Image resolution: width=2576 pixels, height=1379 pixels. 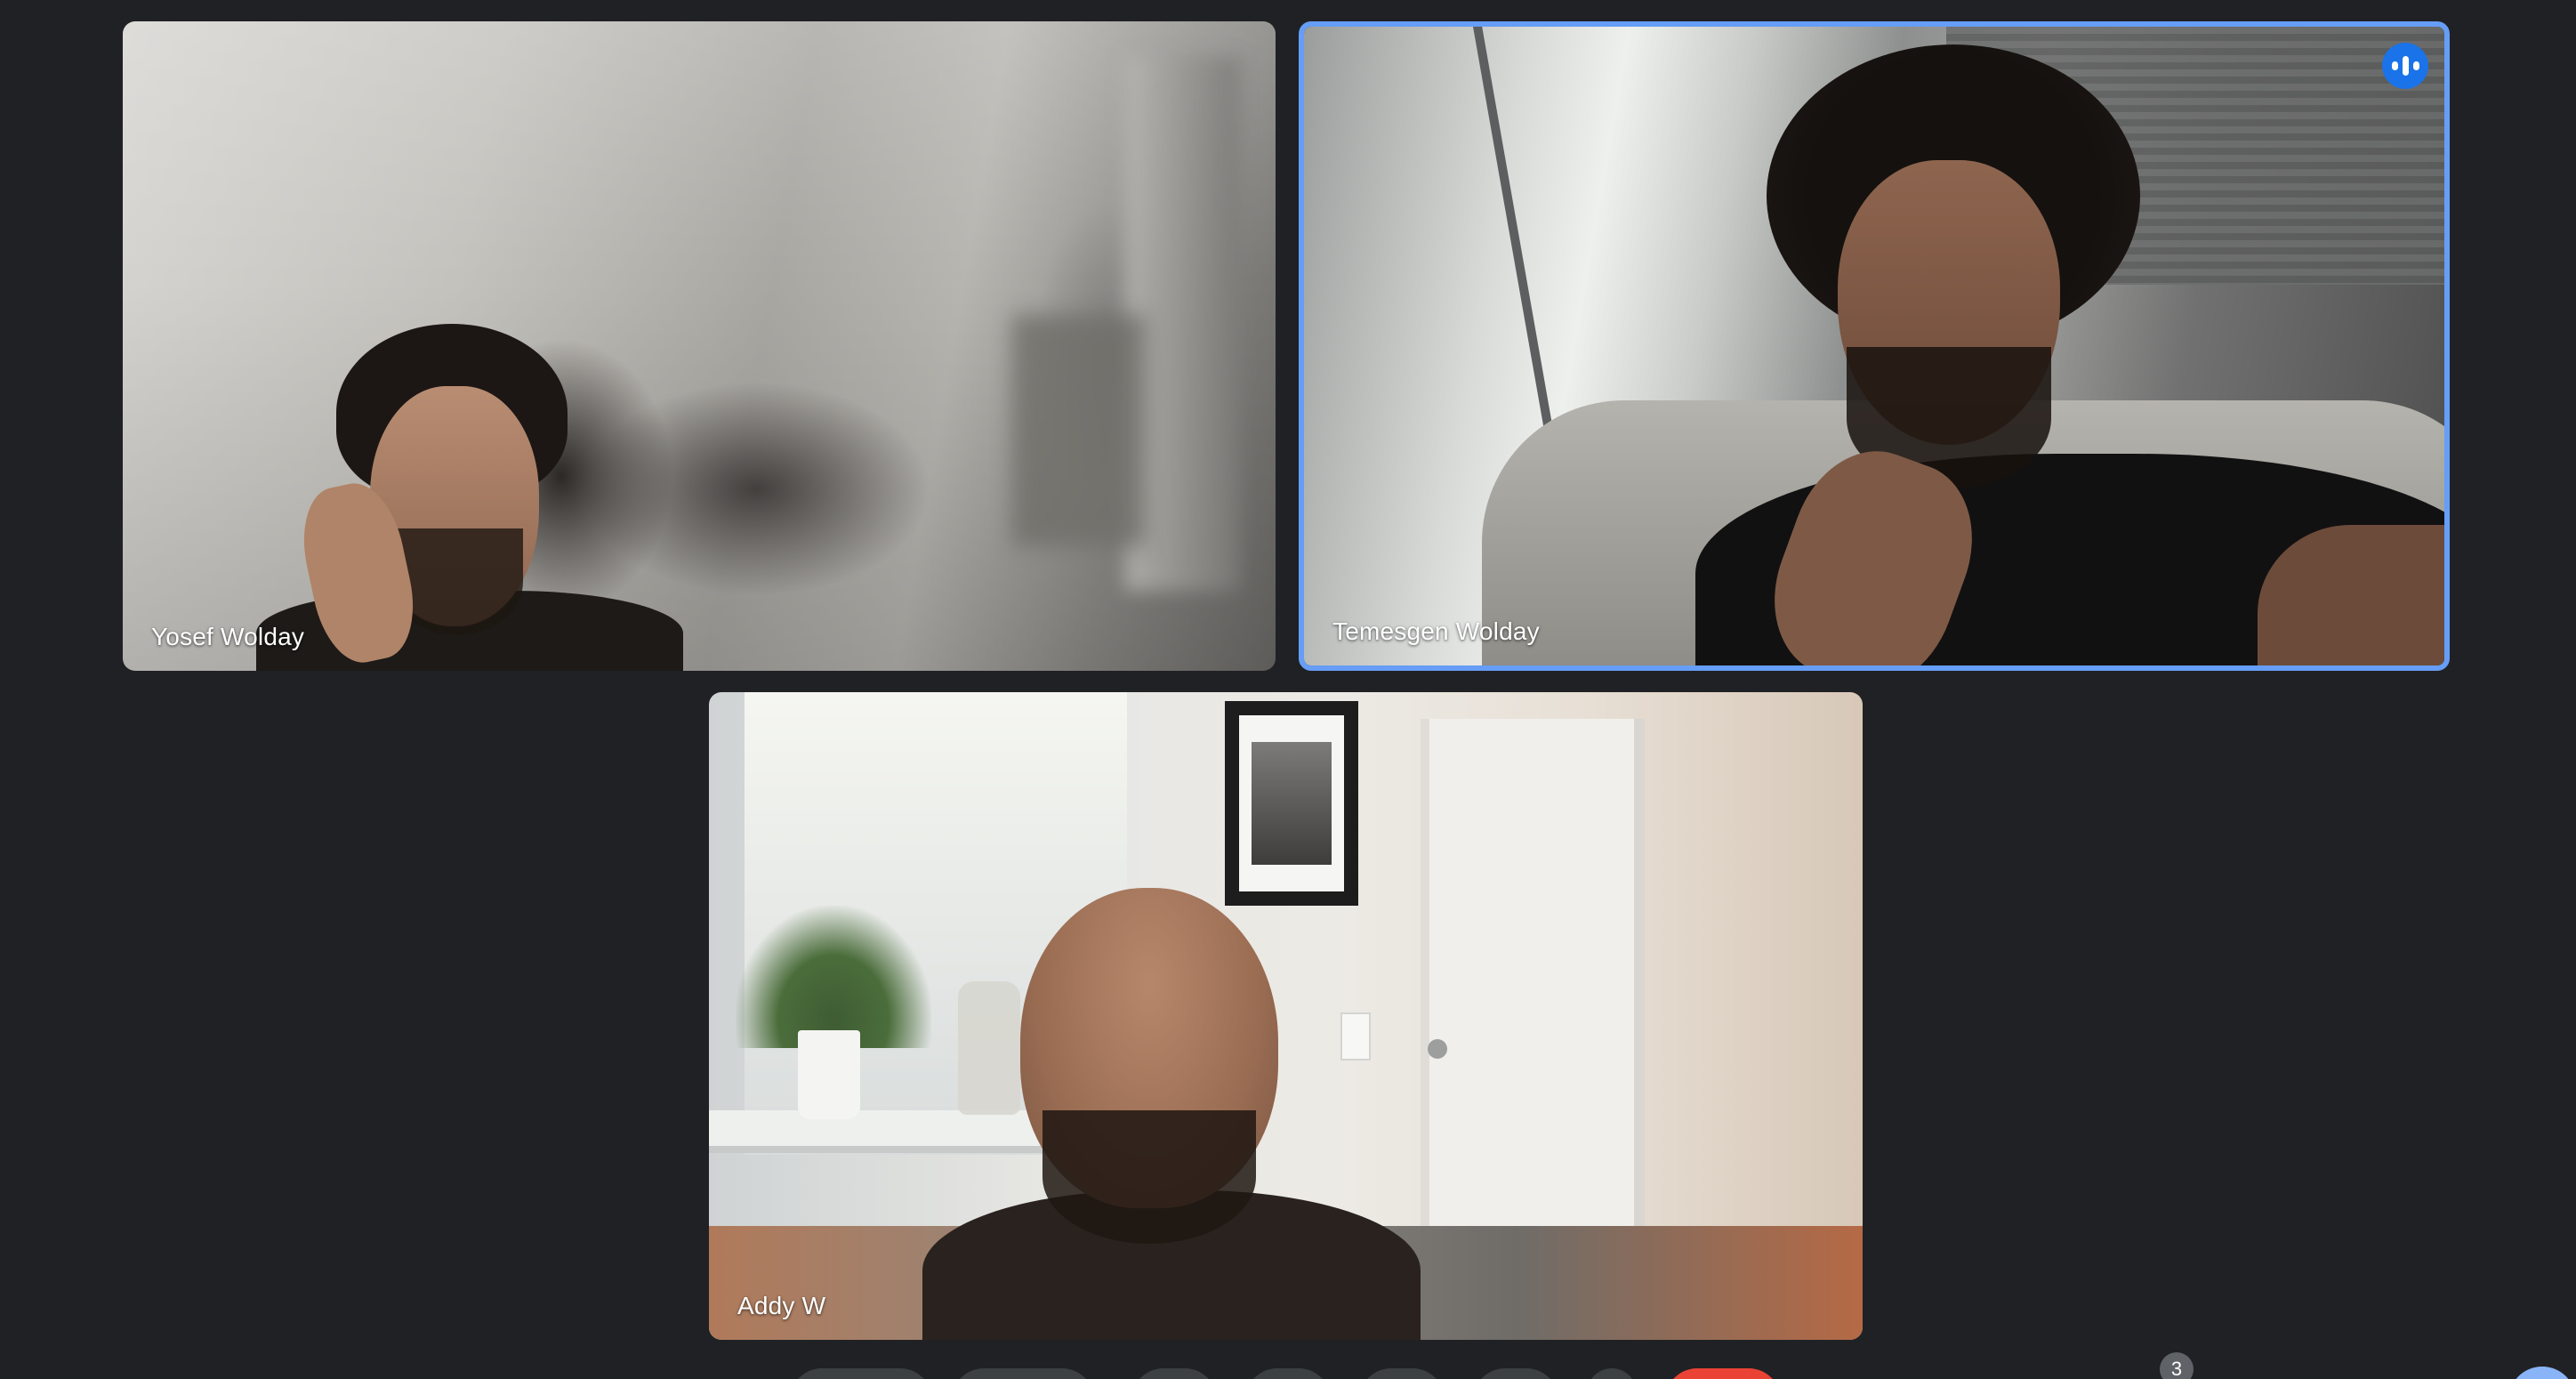 I want to click on raise-hand-button, so click(x=1515, y=1373).